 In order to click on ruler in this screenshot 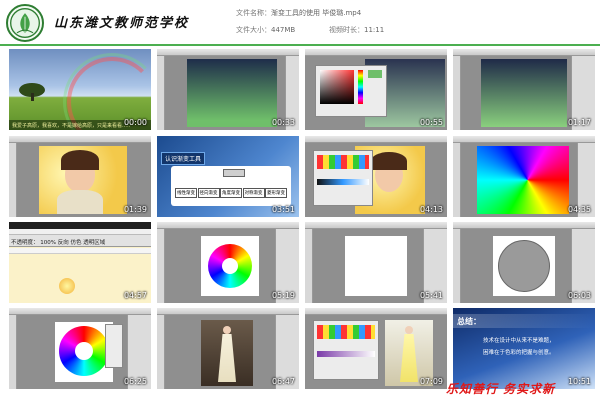, I will do `click(80, 251)`.